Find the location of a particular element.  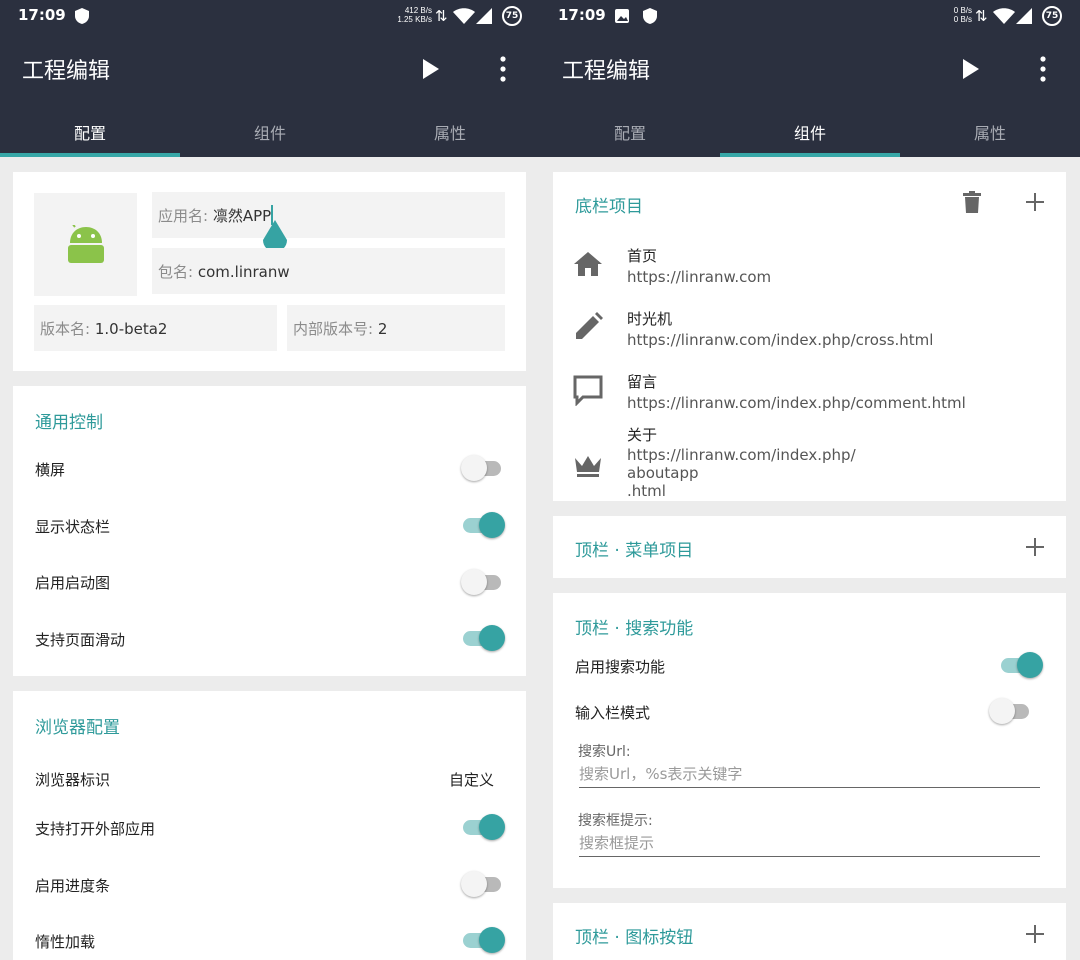

lazy-load-switch is located at coordinates (483, 940).